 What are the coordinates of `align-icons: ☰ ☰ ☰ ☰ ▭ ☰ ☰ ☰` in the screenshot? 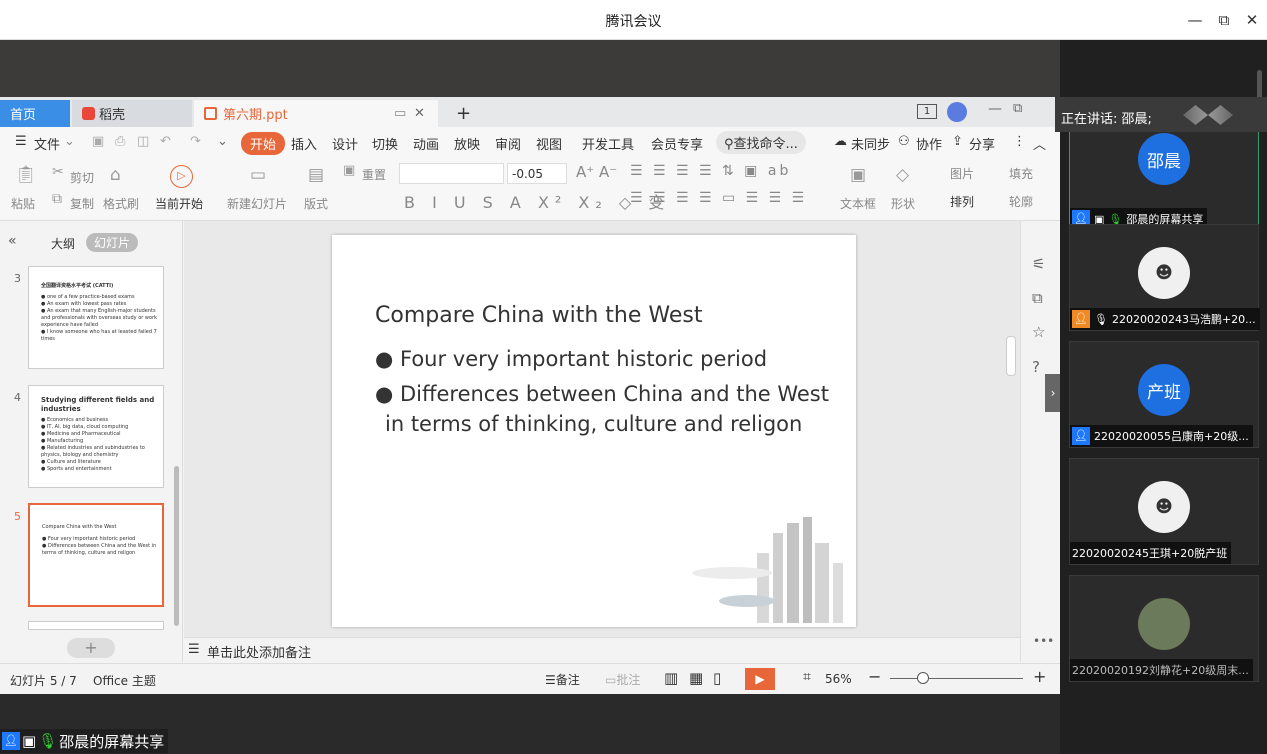 It's located at (718, 198).